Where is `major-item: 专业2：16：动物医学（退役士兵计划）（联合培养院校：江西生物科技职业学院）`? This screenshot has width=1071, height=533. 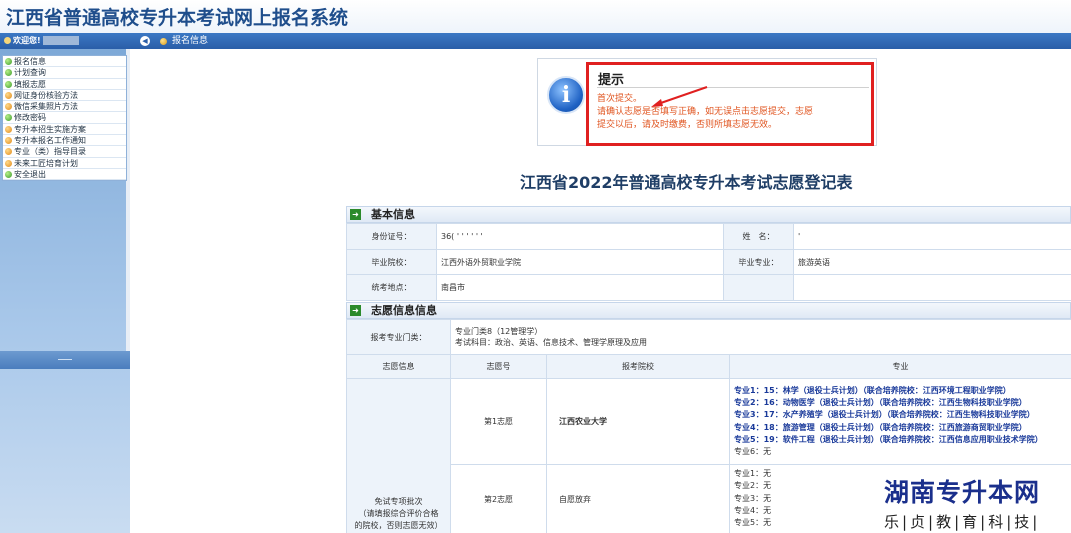
major-item: 专业2：16：动物医学（退役士兵计划）（联合培养院校：江西生物科技职业学院） is located at coordinates (880, 402).